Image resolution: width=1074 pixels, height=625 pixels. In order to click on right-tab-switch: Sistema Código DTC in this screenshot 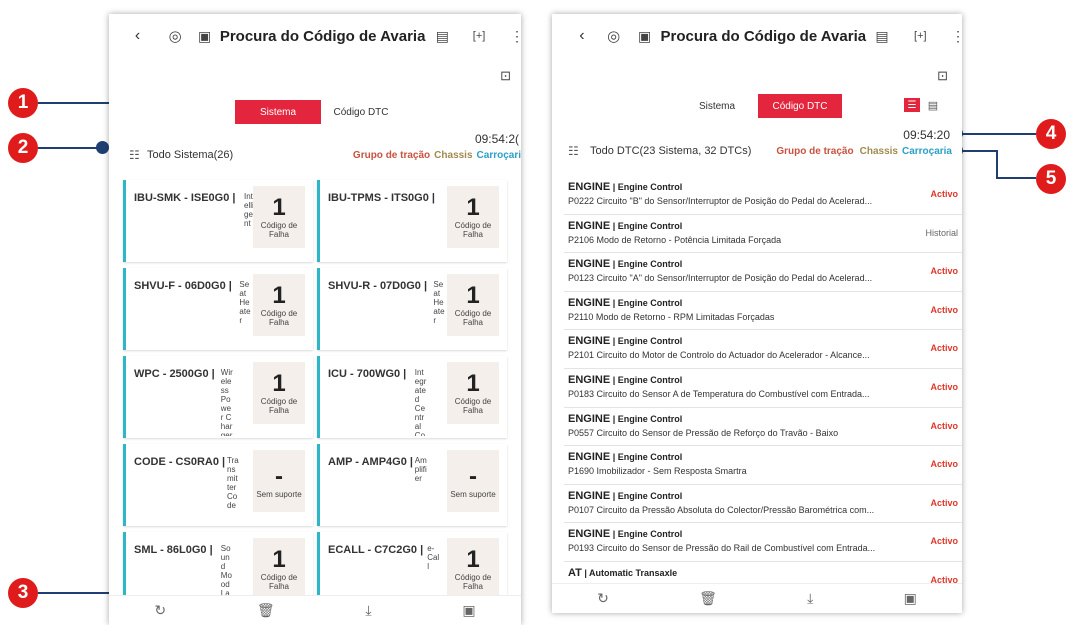, I will do `click(759, 106)`.